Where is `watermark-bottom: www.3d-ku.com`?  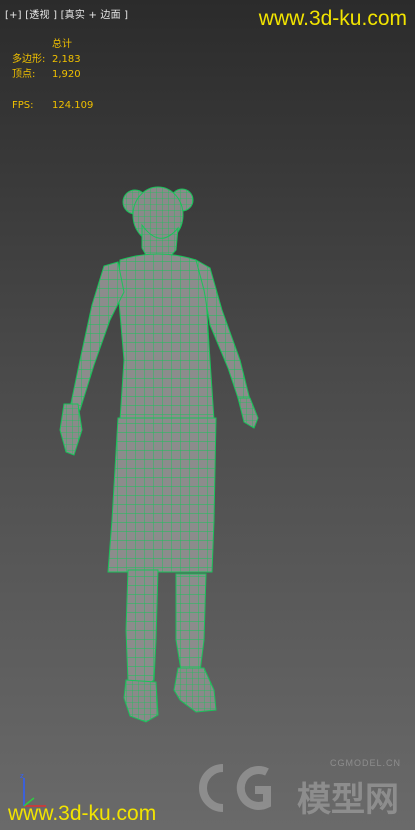
watermark-bottom: www.3d-ku.com is located at coordinates (82, 813).